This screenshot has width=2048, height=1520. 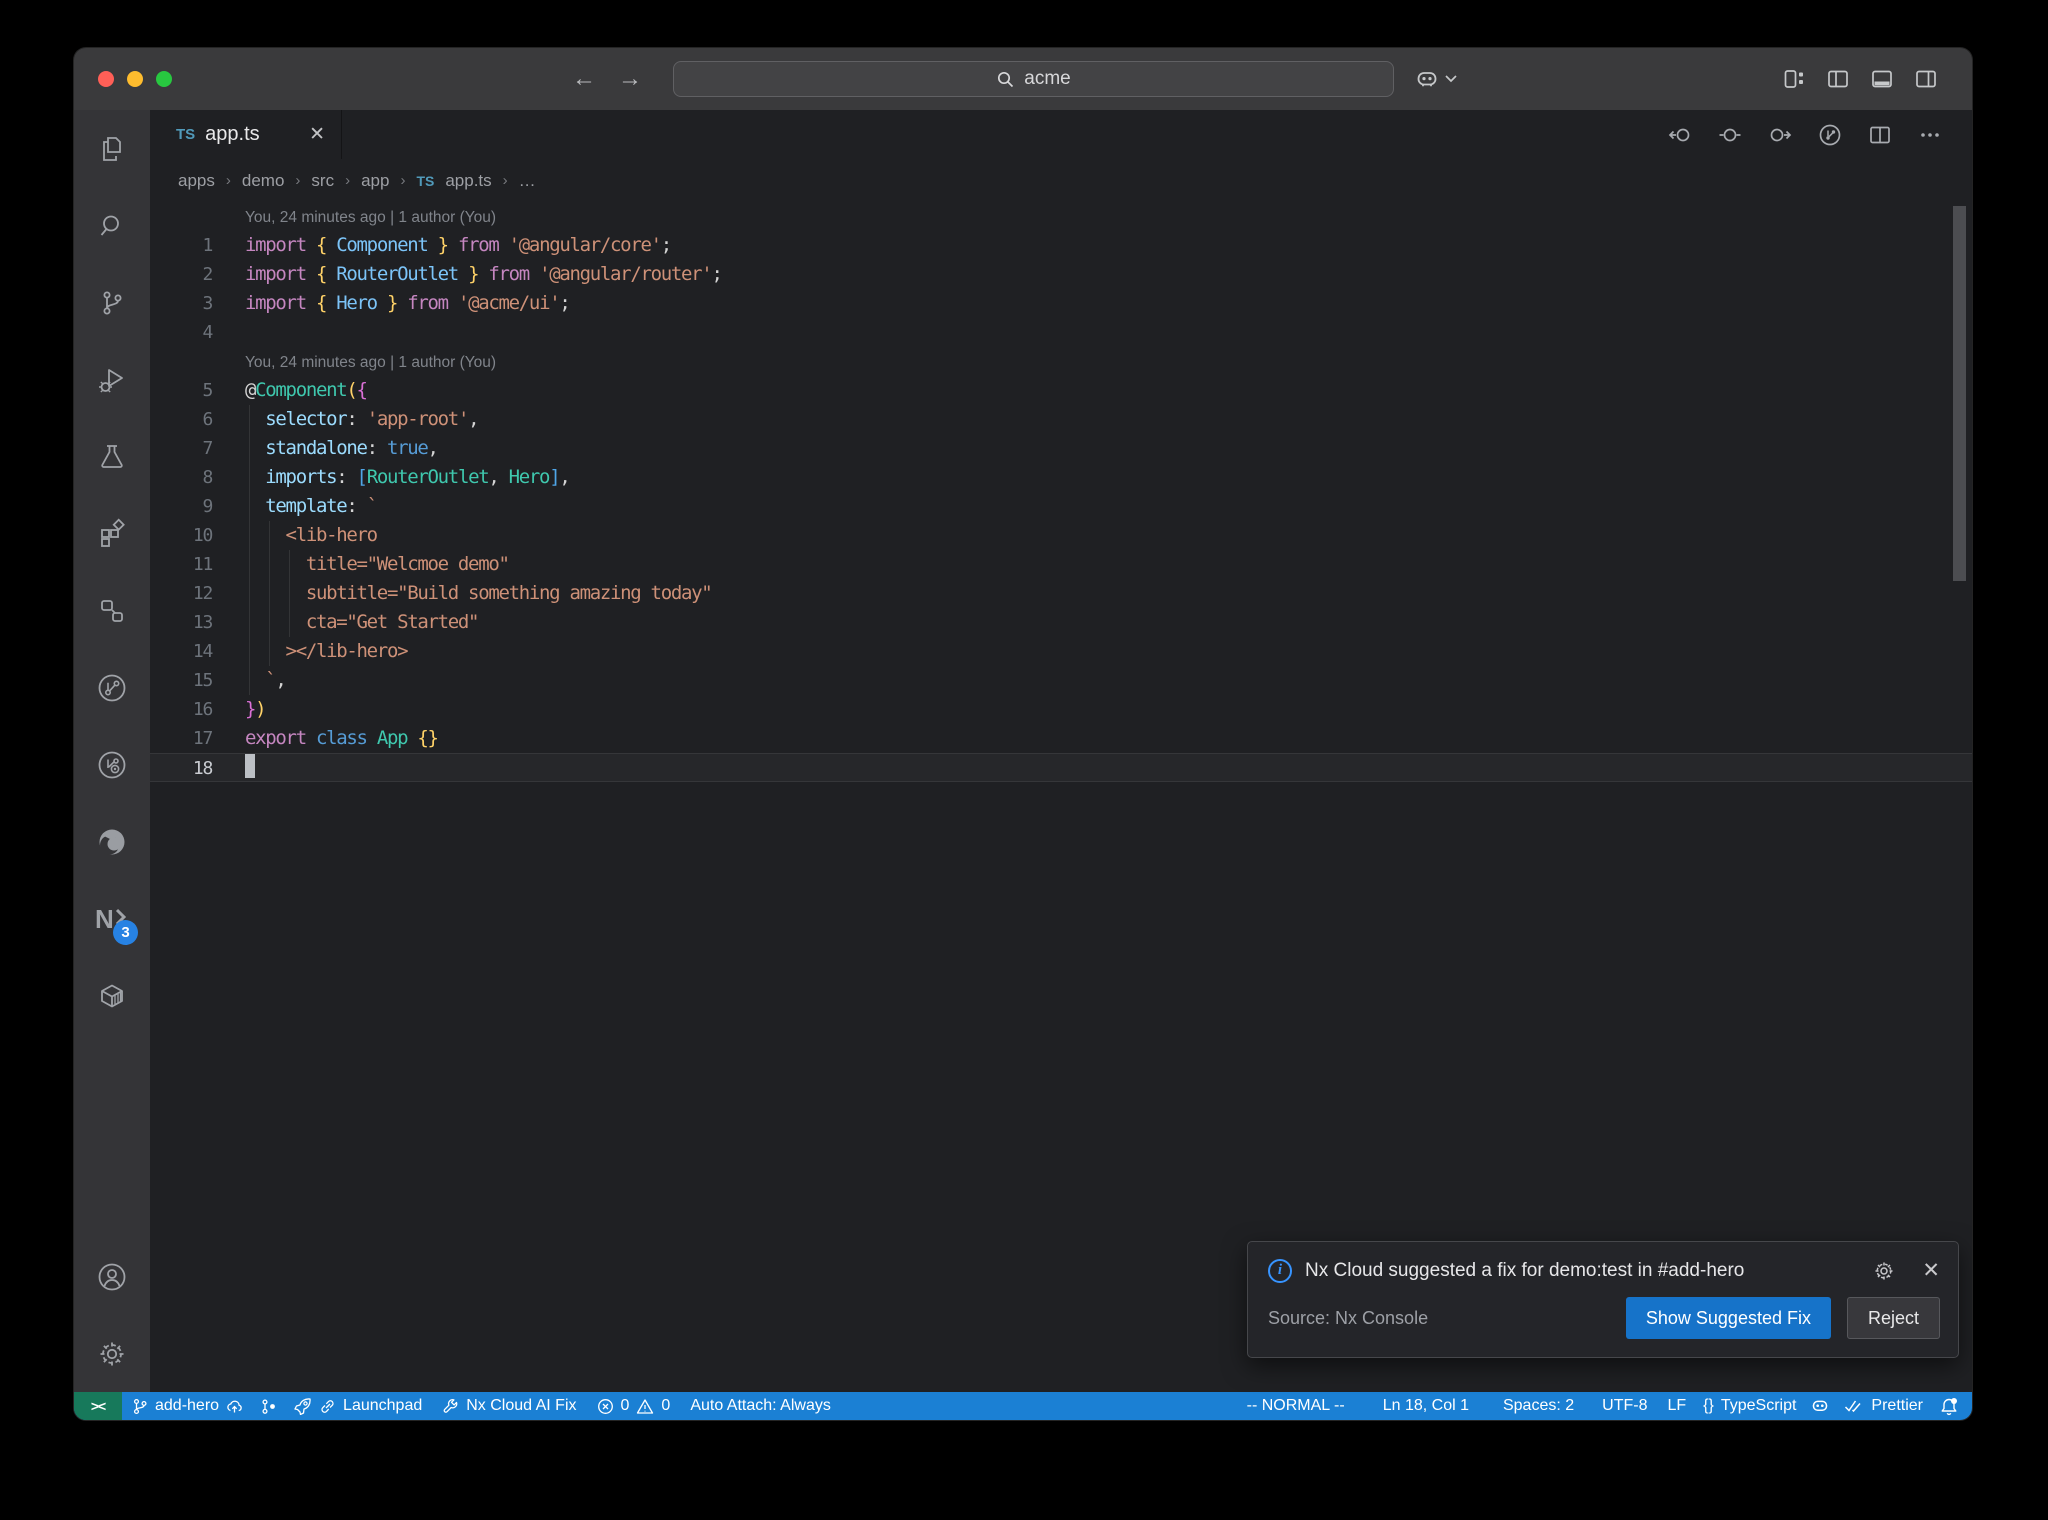 What do you see at coordinates (1728, 1318) in the screenshot?
I see `show-suggested-fix-button: Show Suggested Fix` at bounding box center [1728, 1318].